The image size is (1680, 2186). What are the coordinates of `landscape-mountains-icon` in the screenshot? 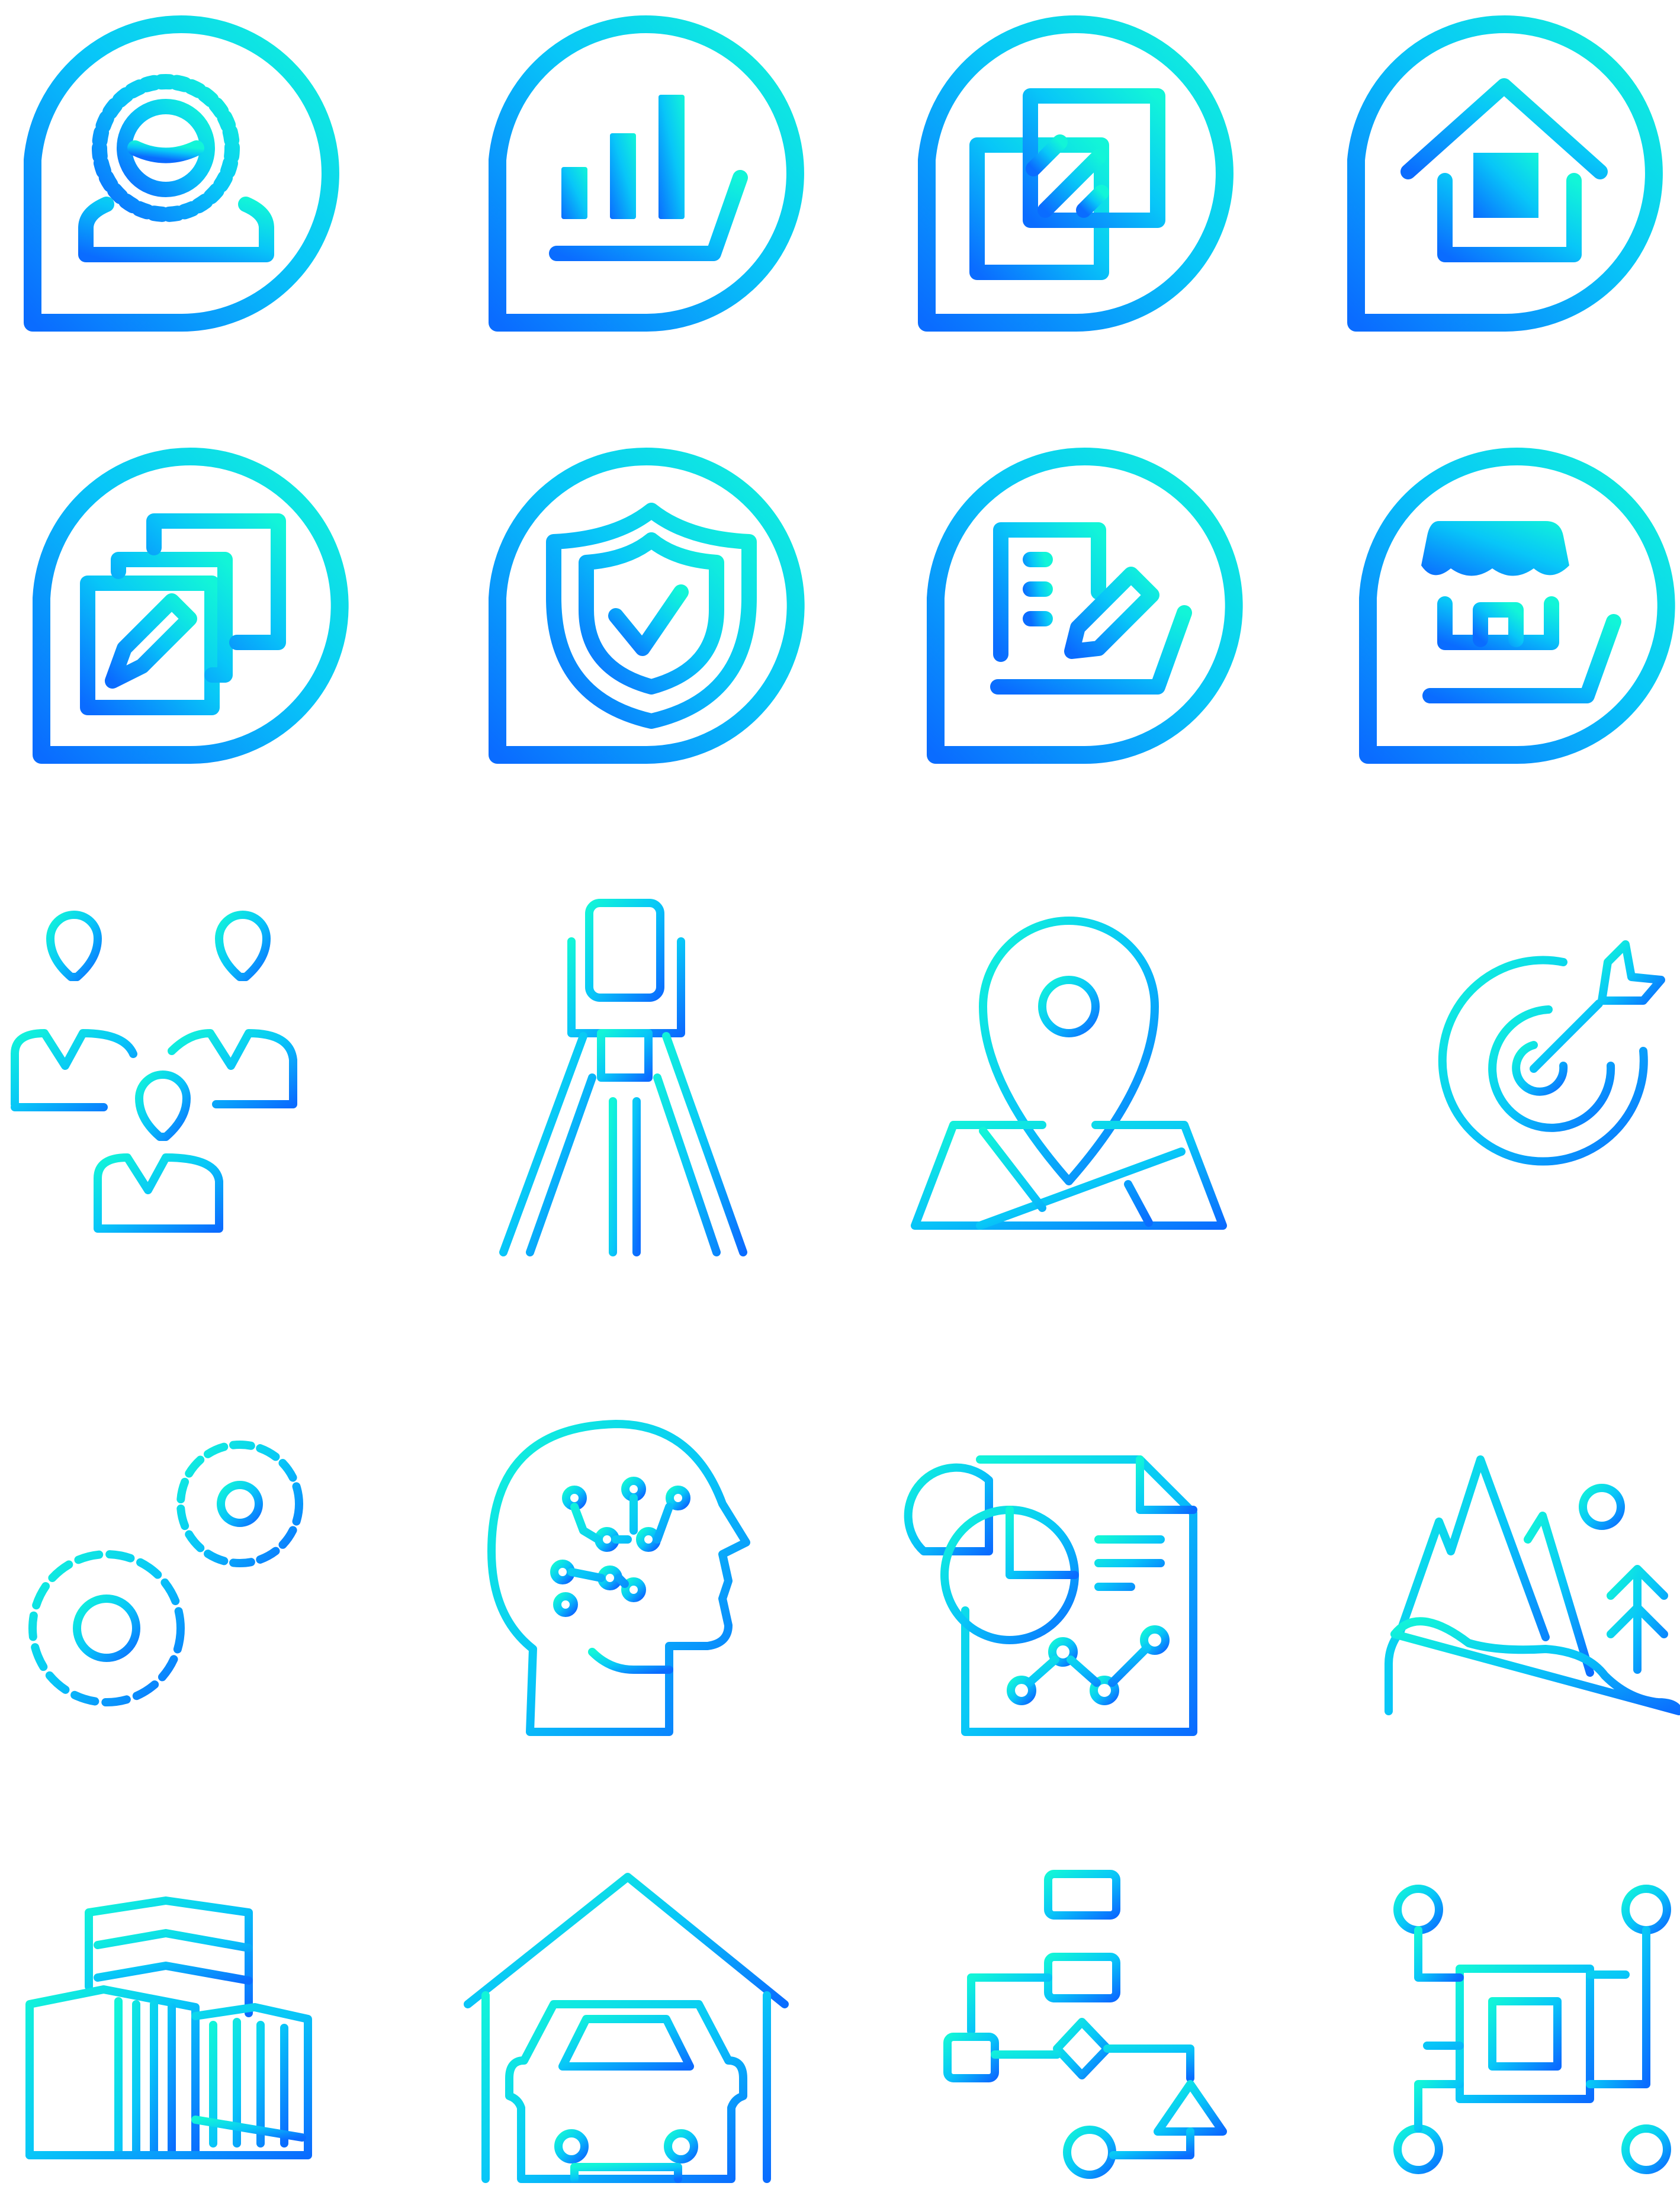 It's located at (1532, 1585).